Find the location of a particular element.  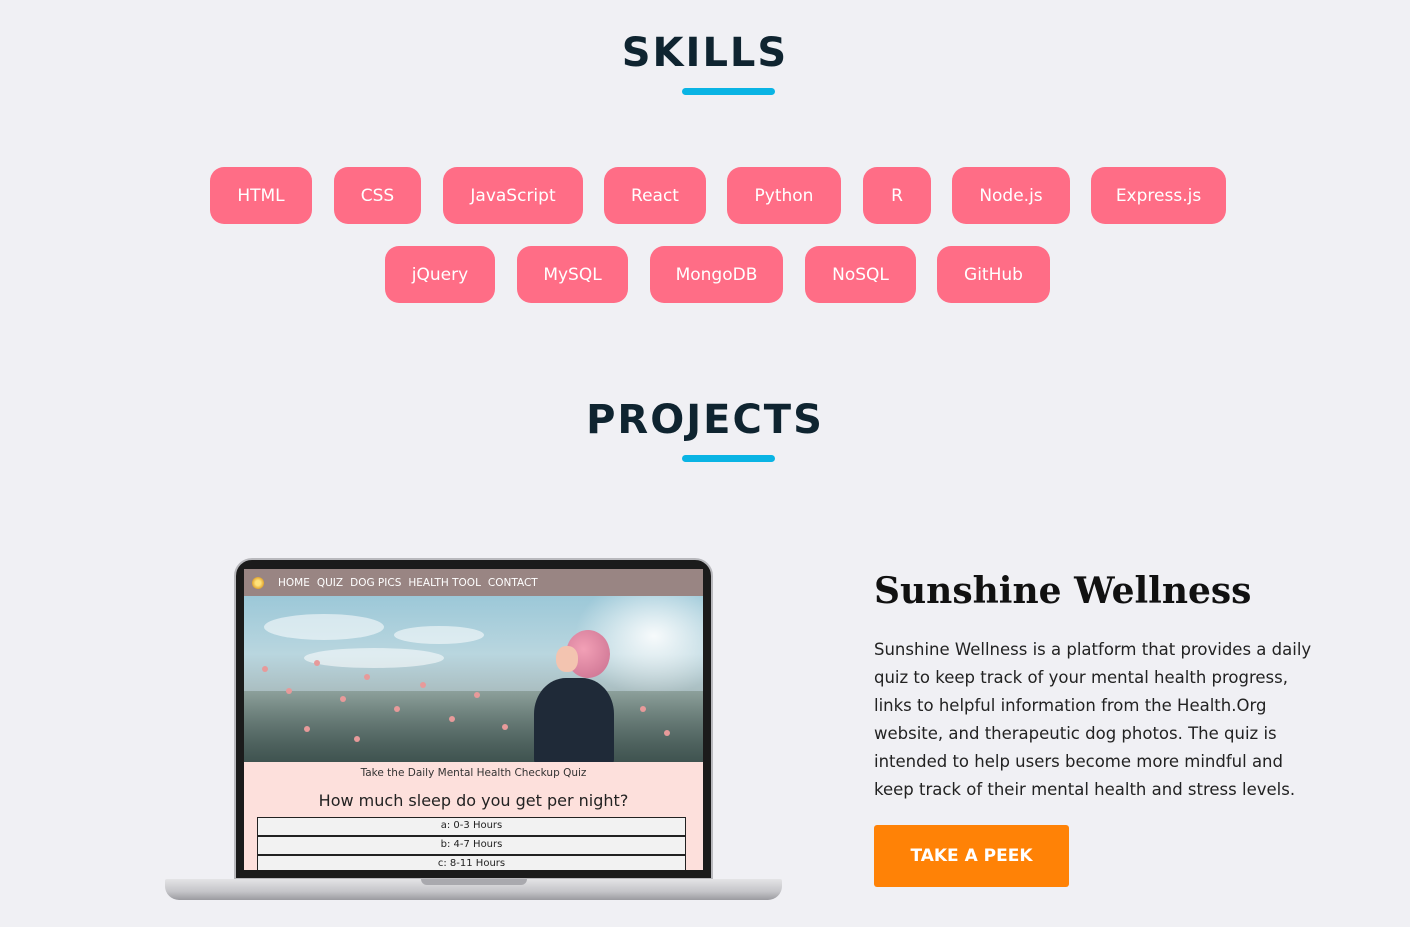

take-a-peek-button: TAKE A PEEK is located at coordinates (971, 856).